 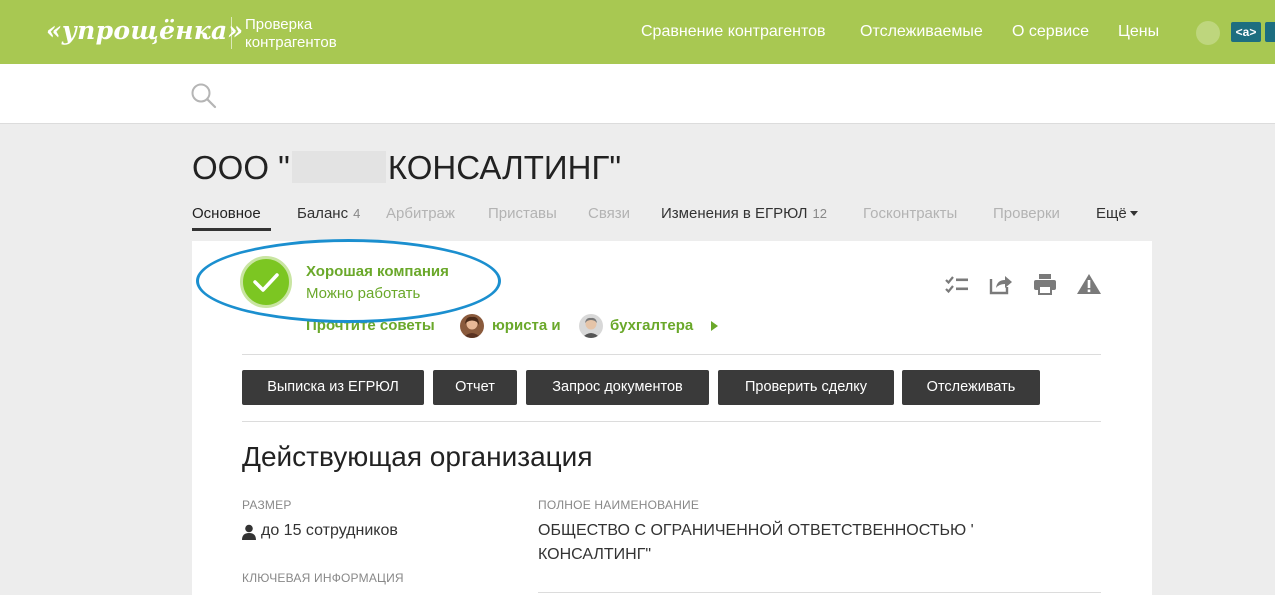 I want to click on nav-tracked: Отслеживаемые, so click(x=921, y=32).